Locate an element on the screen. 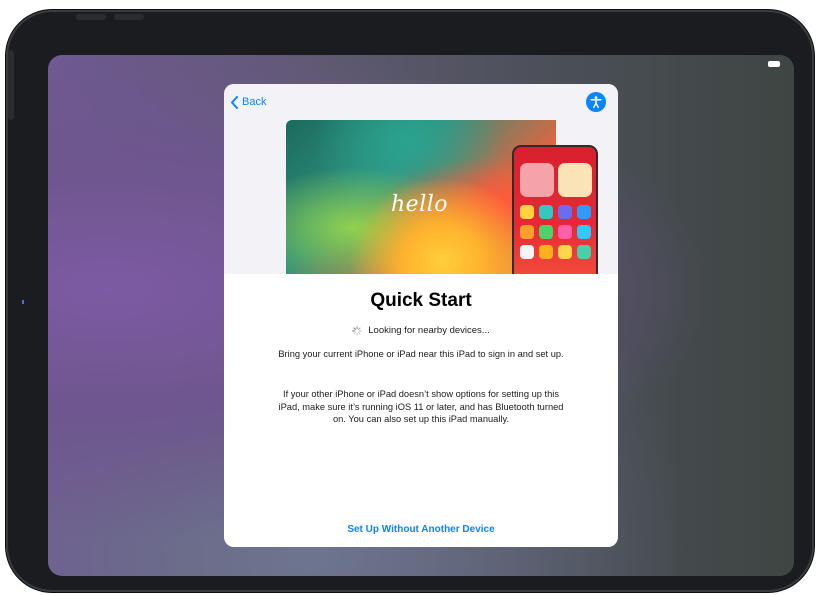  iphone-illustration is located at coordinates (555, 209).